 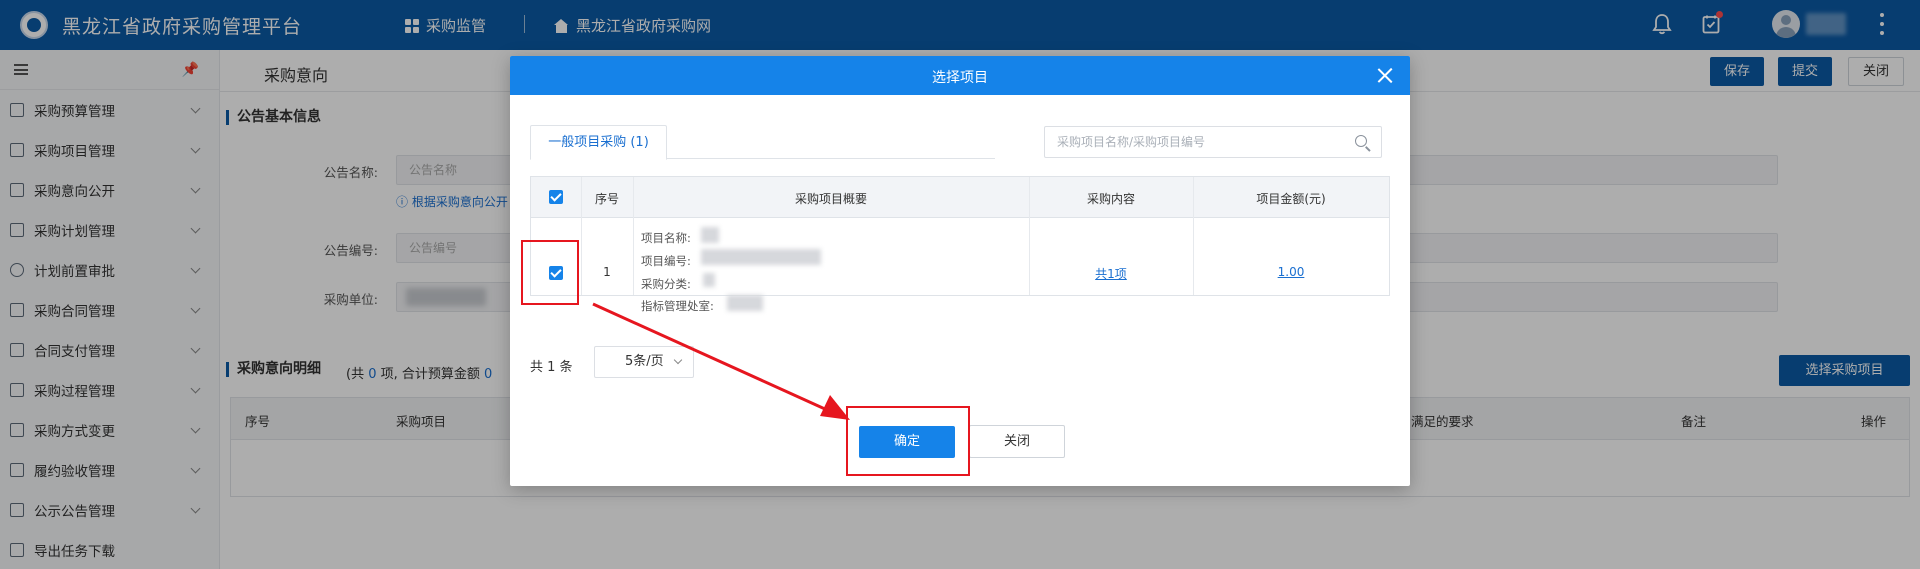 I want to click on arrow-head, so click(x=835, y=407).